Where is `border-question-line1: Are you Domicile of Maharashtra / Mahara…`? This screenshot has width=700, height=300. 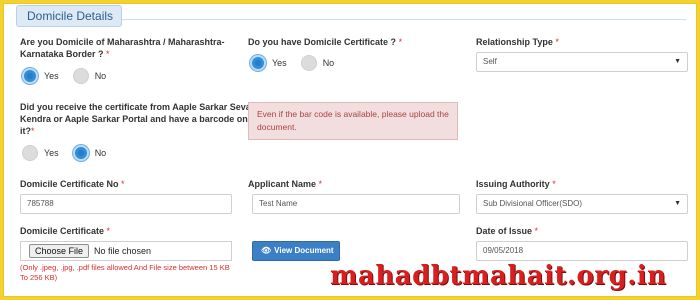 border-question-line1: Are you Domicile of Maharashtra / Mahara… is located at coordinates (122, 42).